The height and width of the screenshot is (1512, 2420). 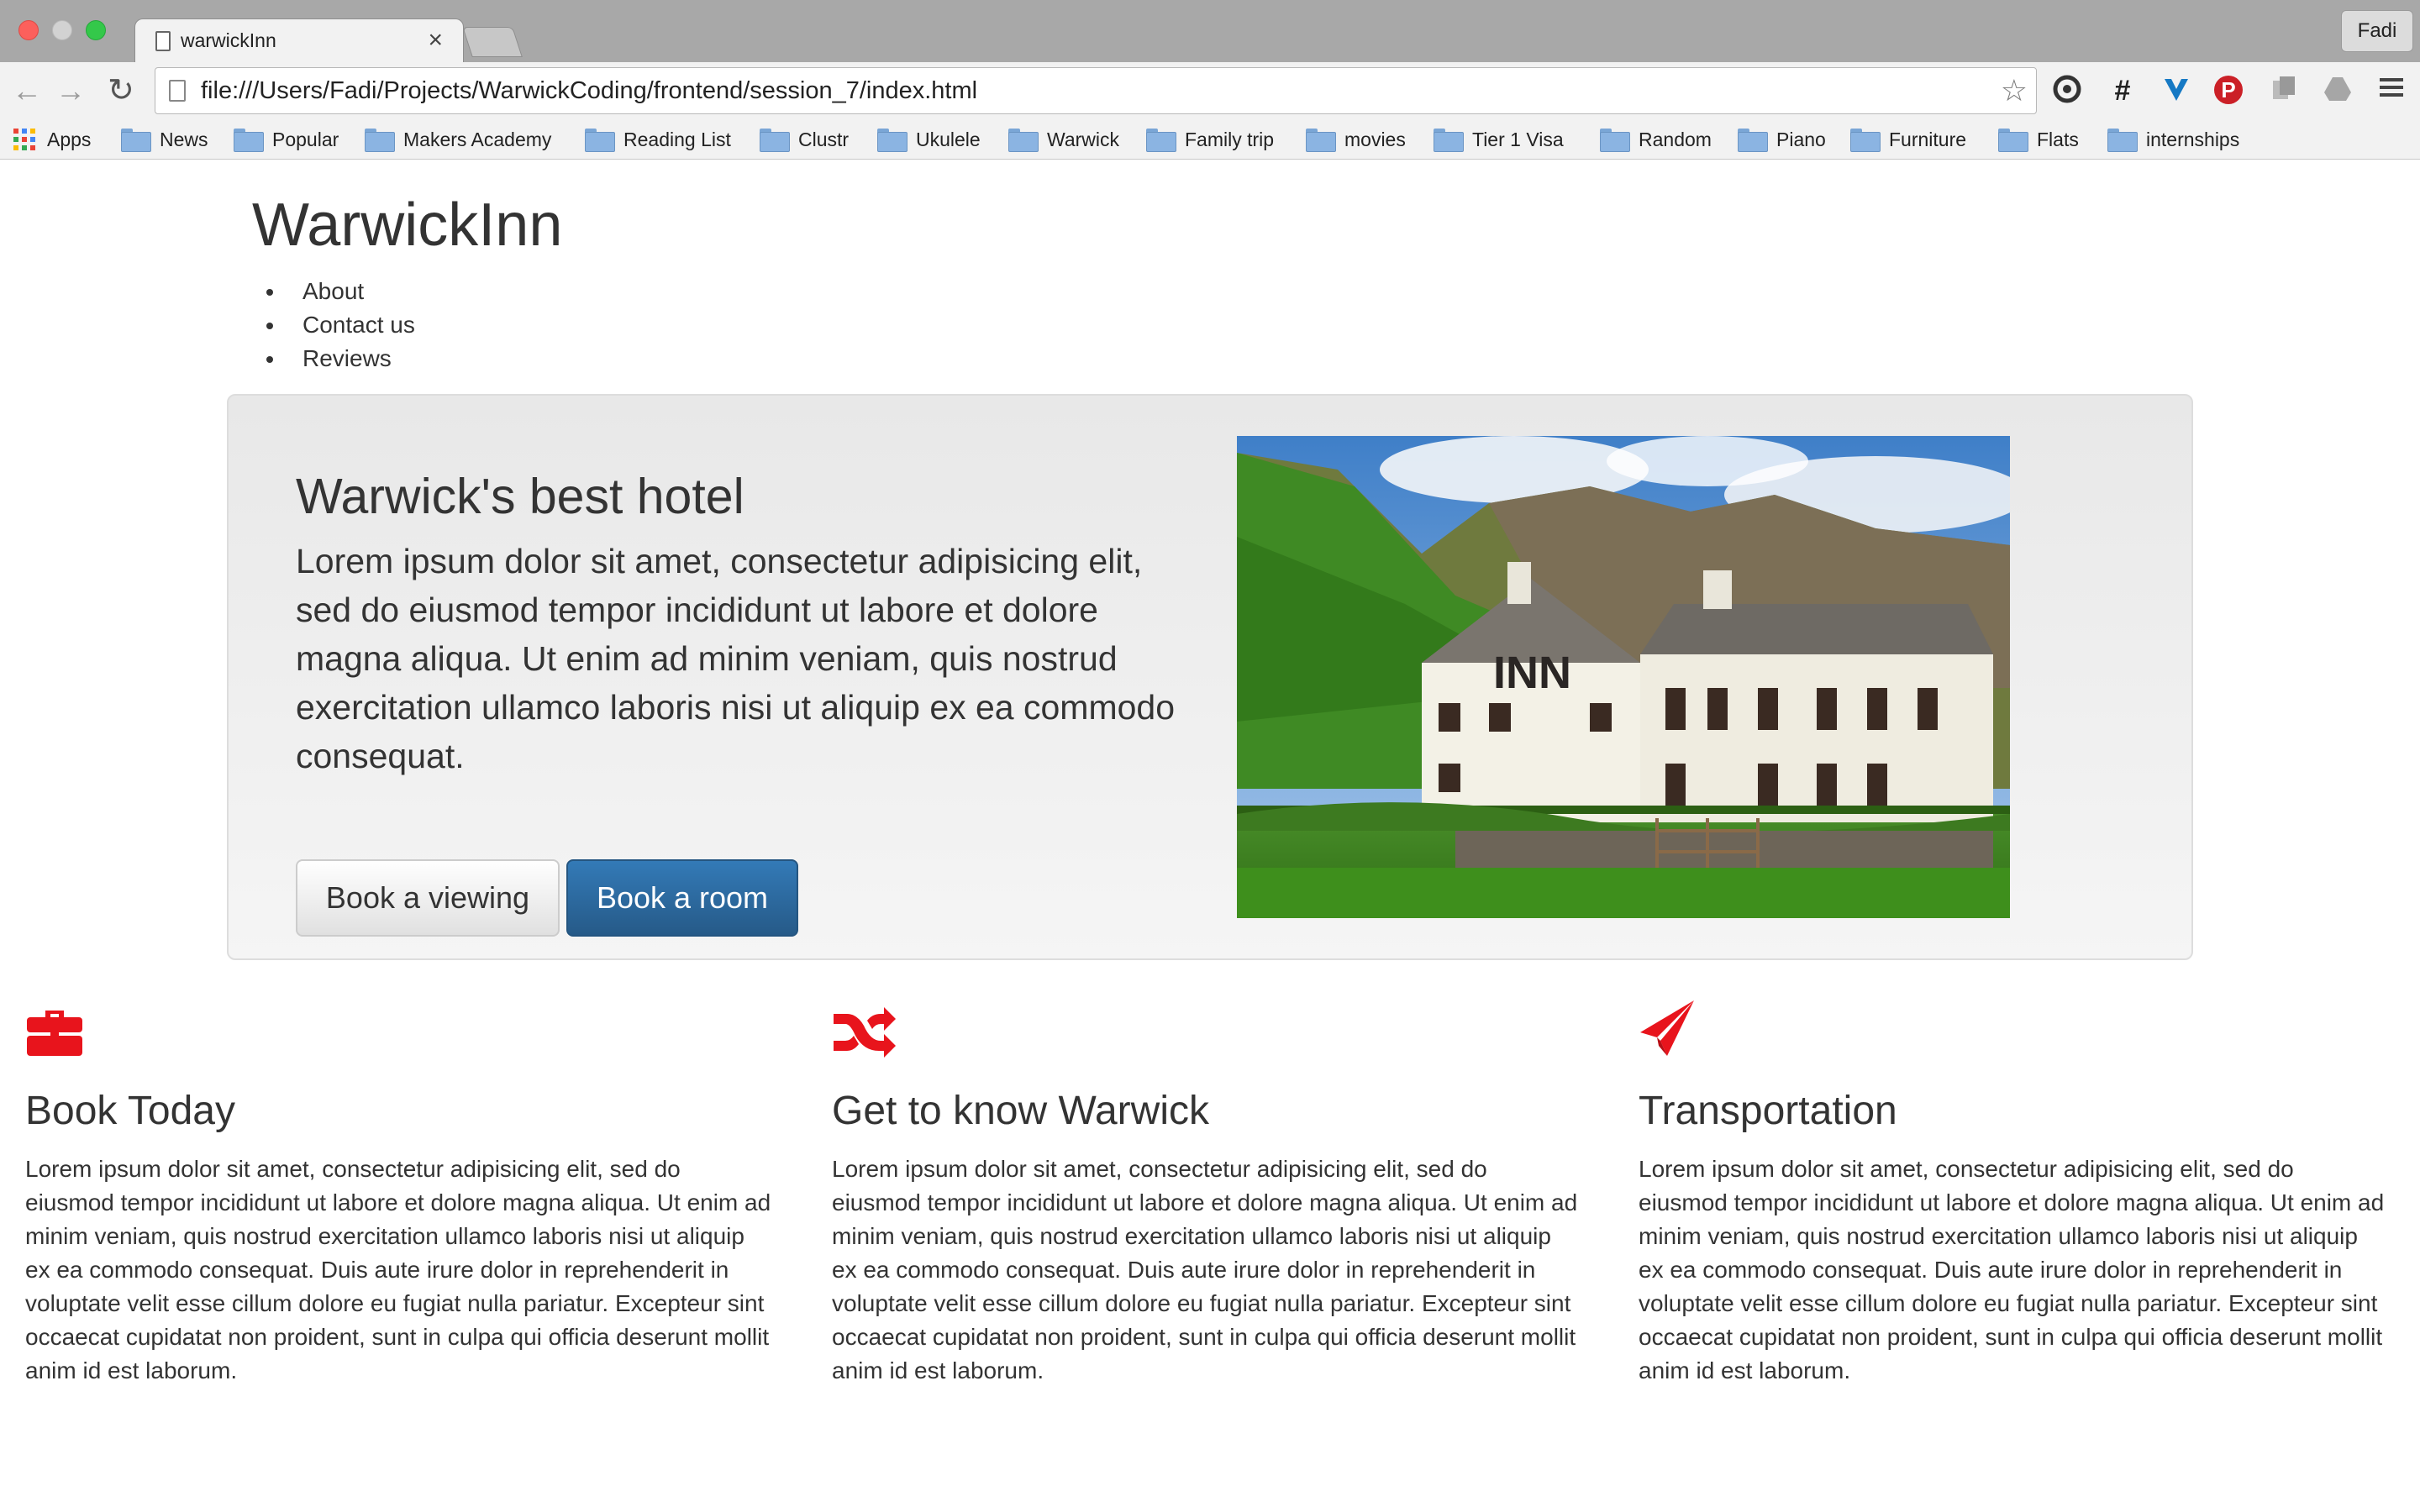 What do you see at coordinates (306, 139) in the screenshot?
I see `bookmark-label: Popular` at bounding box center [306, 139].